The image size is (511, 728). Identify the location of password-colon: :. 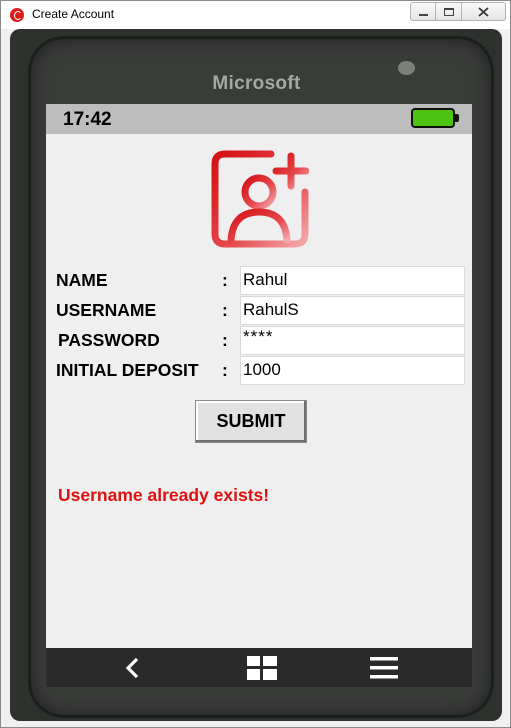
(225, 340).